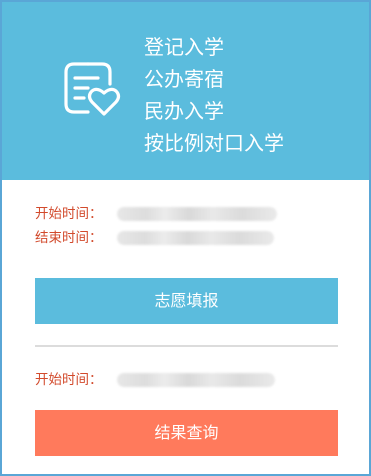  Describe the element at coordinates (214, 95) in the screenshot. I see `enrollment-type-list: 登记入学 公办寄宿 民办入学 按比例对口入学` at that location.